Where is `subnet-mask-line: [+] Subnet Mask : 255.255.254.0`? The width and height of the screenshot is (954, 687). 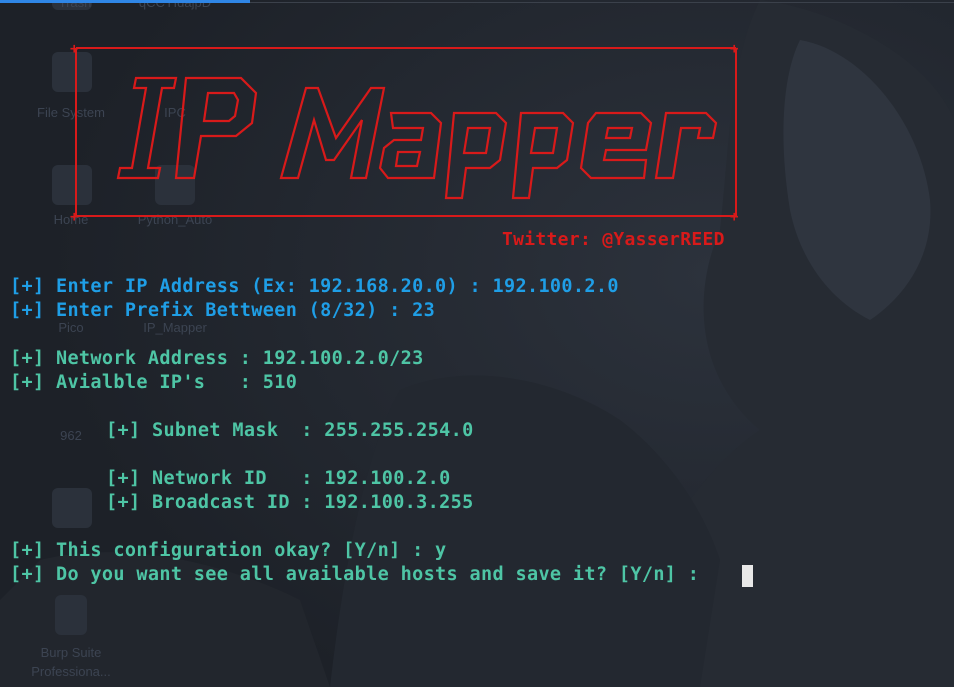
subnet-mask-line: [+] Subnet Mask : 255.255.254.0 is located at coordinates (290, 430).